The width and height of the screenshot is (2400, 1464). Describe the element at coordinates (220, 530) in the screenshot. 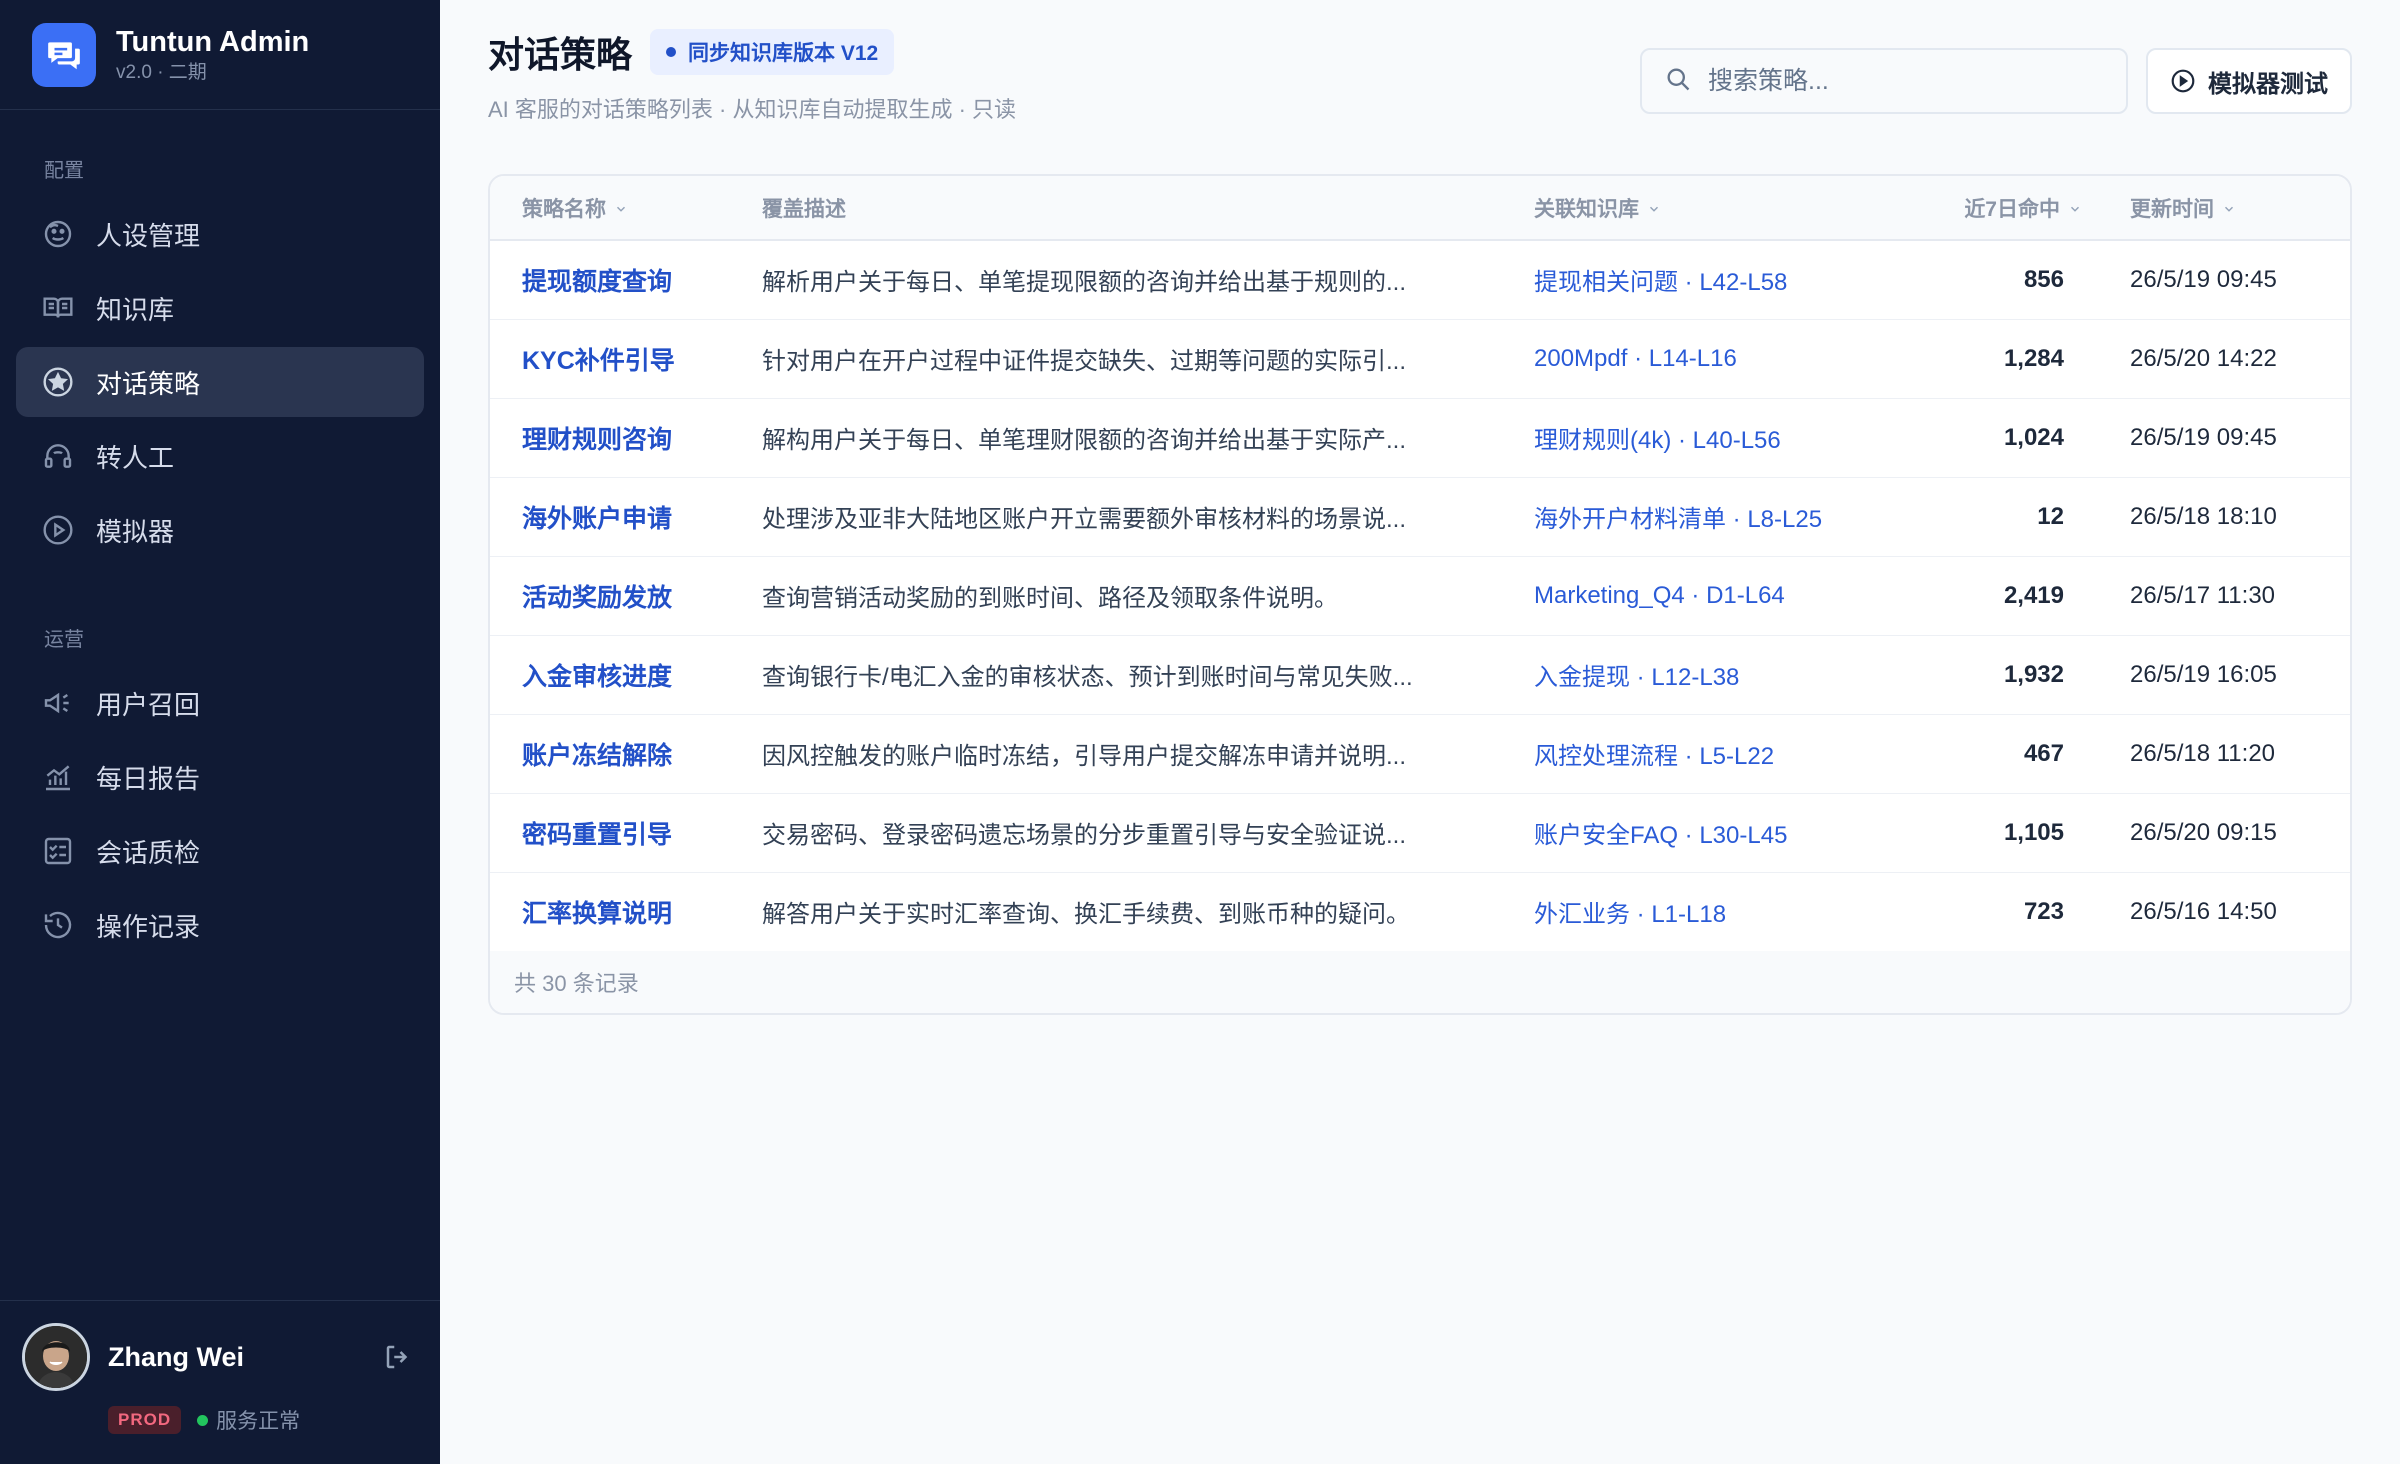

I see `sidebar-item-simulator: 模拟器` at that location.